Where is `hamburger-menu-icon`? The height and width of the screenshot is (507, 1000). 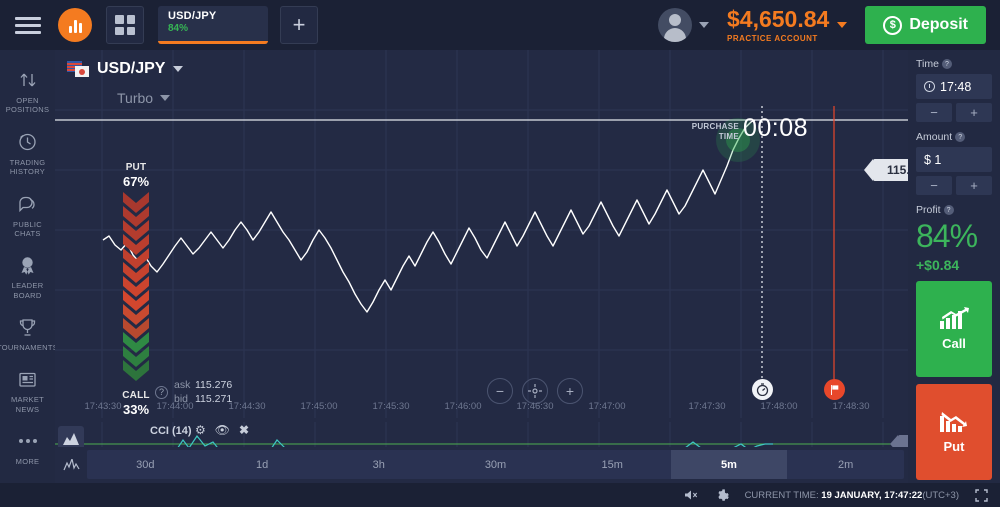
hamburger-menu-icon is located at coordinates (28, 25).